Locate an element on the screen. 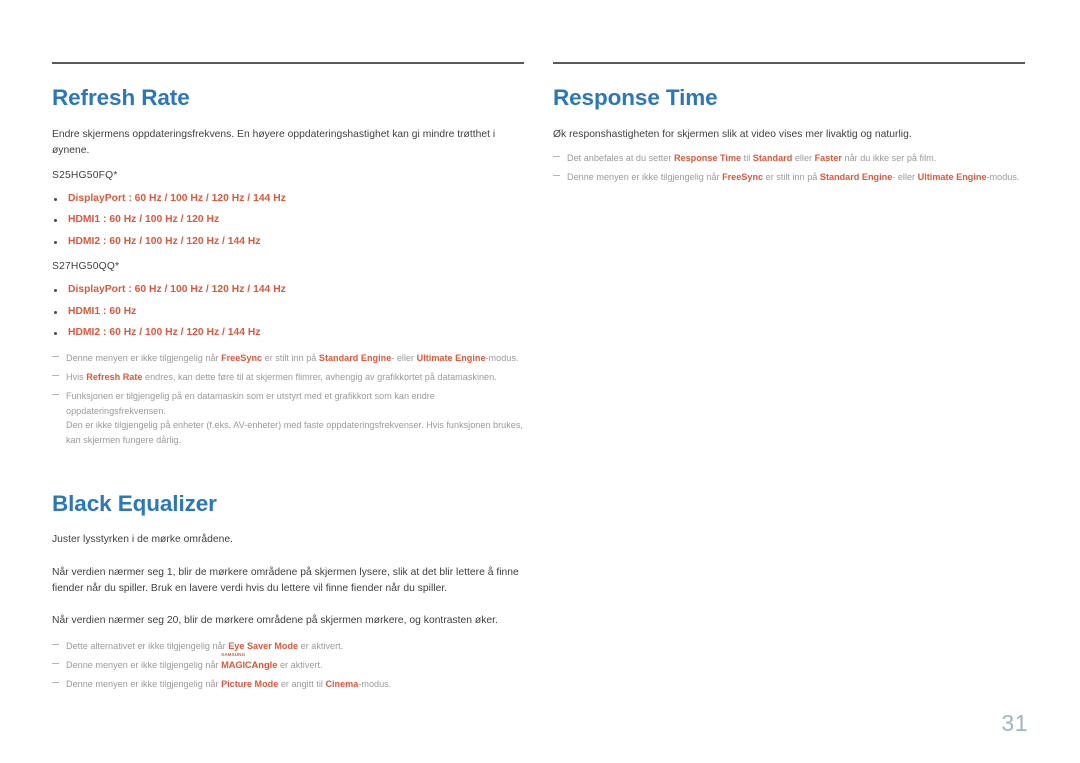  note-highlight-cinema: Cinema is located at coordinates (342, 684).